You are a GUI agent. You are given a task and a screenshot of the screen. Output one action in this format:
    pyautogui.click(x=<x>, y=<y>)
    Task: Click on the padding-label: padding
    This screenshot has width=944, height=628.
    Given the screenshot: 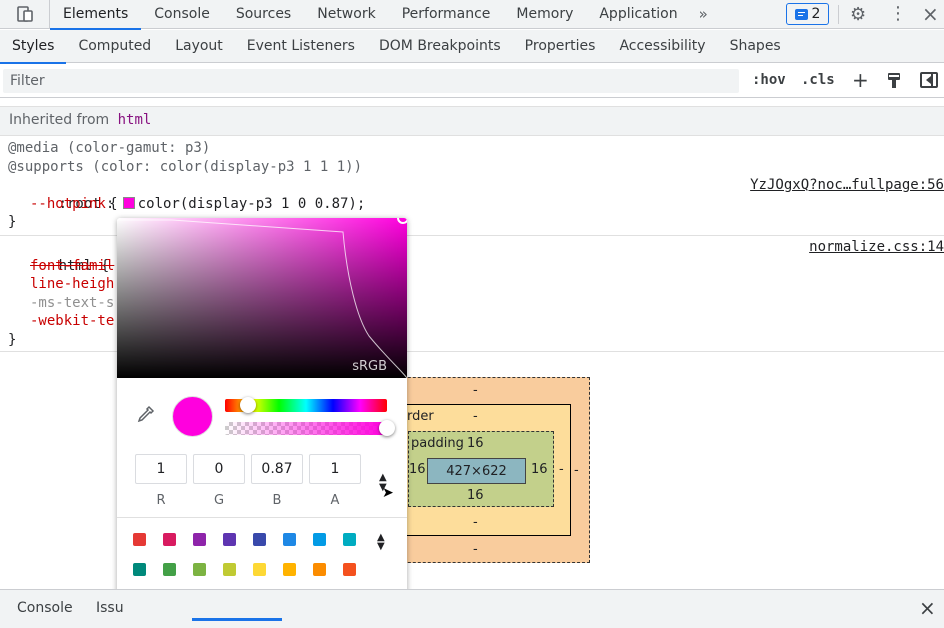 What is the action you would take?
    pyautogui.click(x=437, y=443)
    